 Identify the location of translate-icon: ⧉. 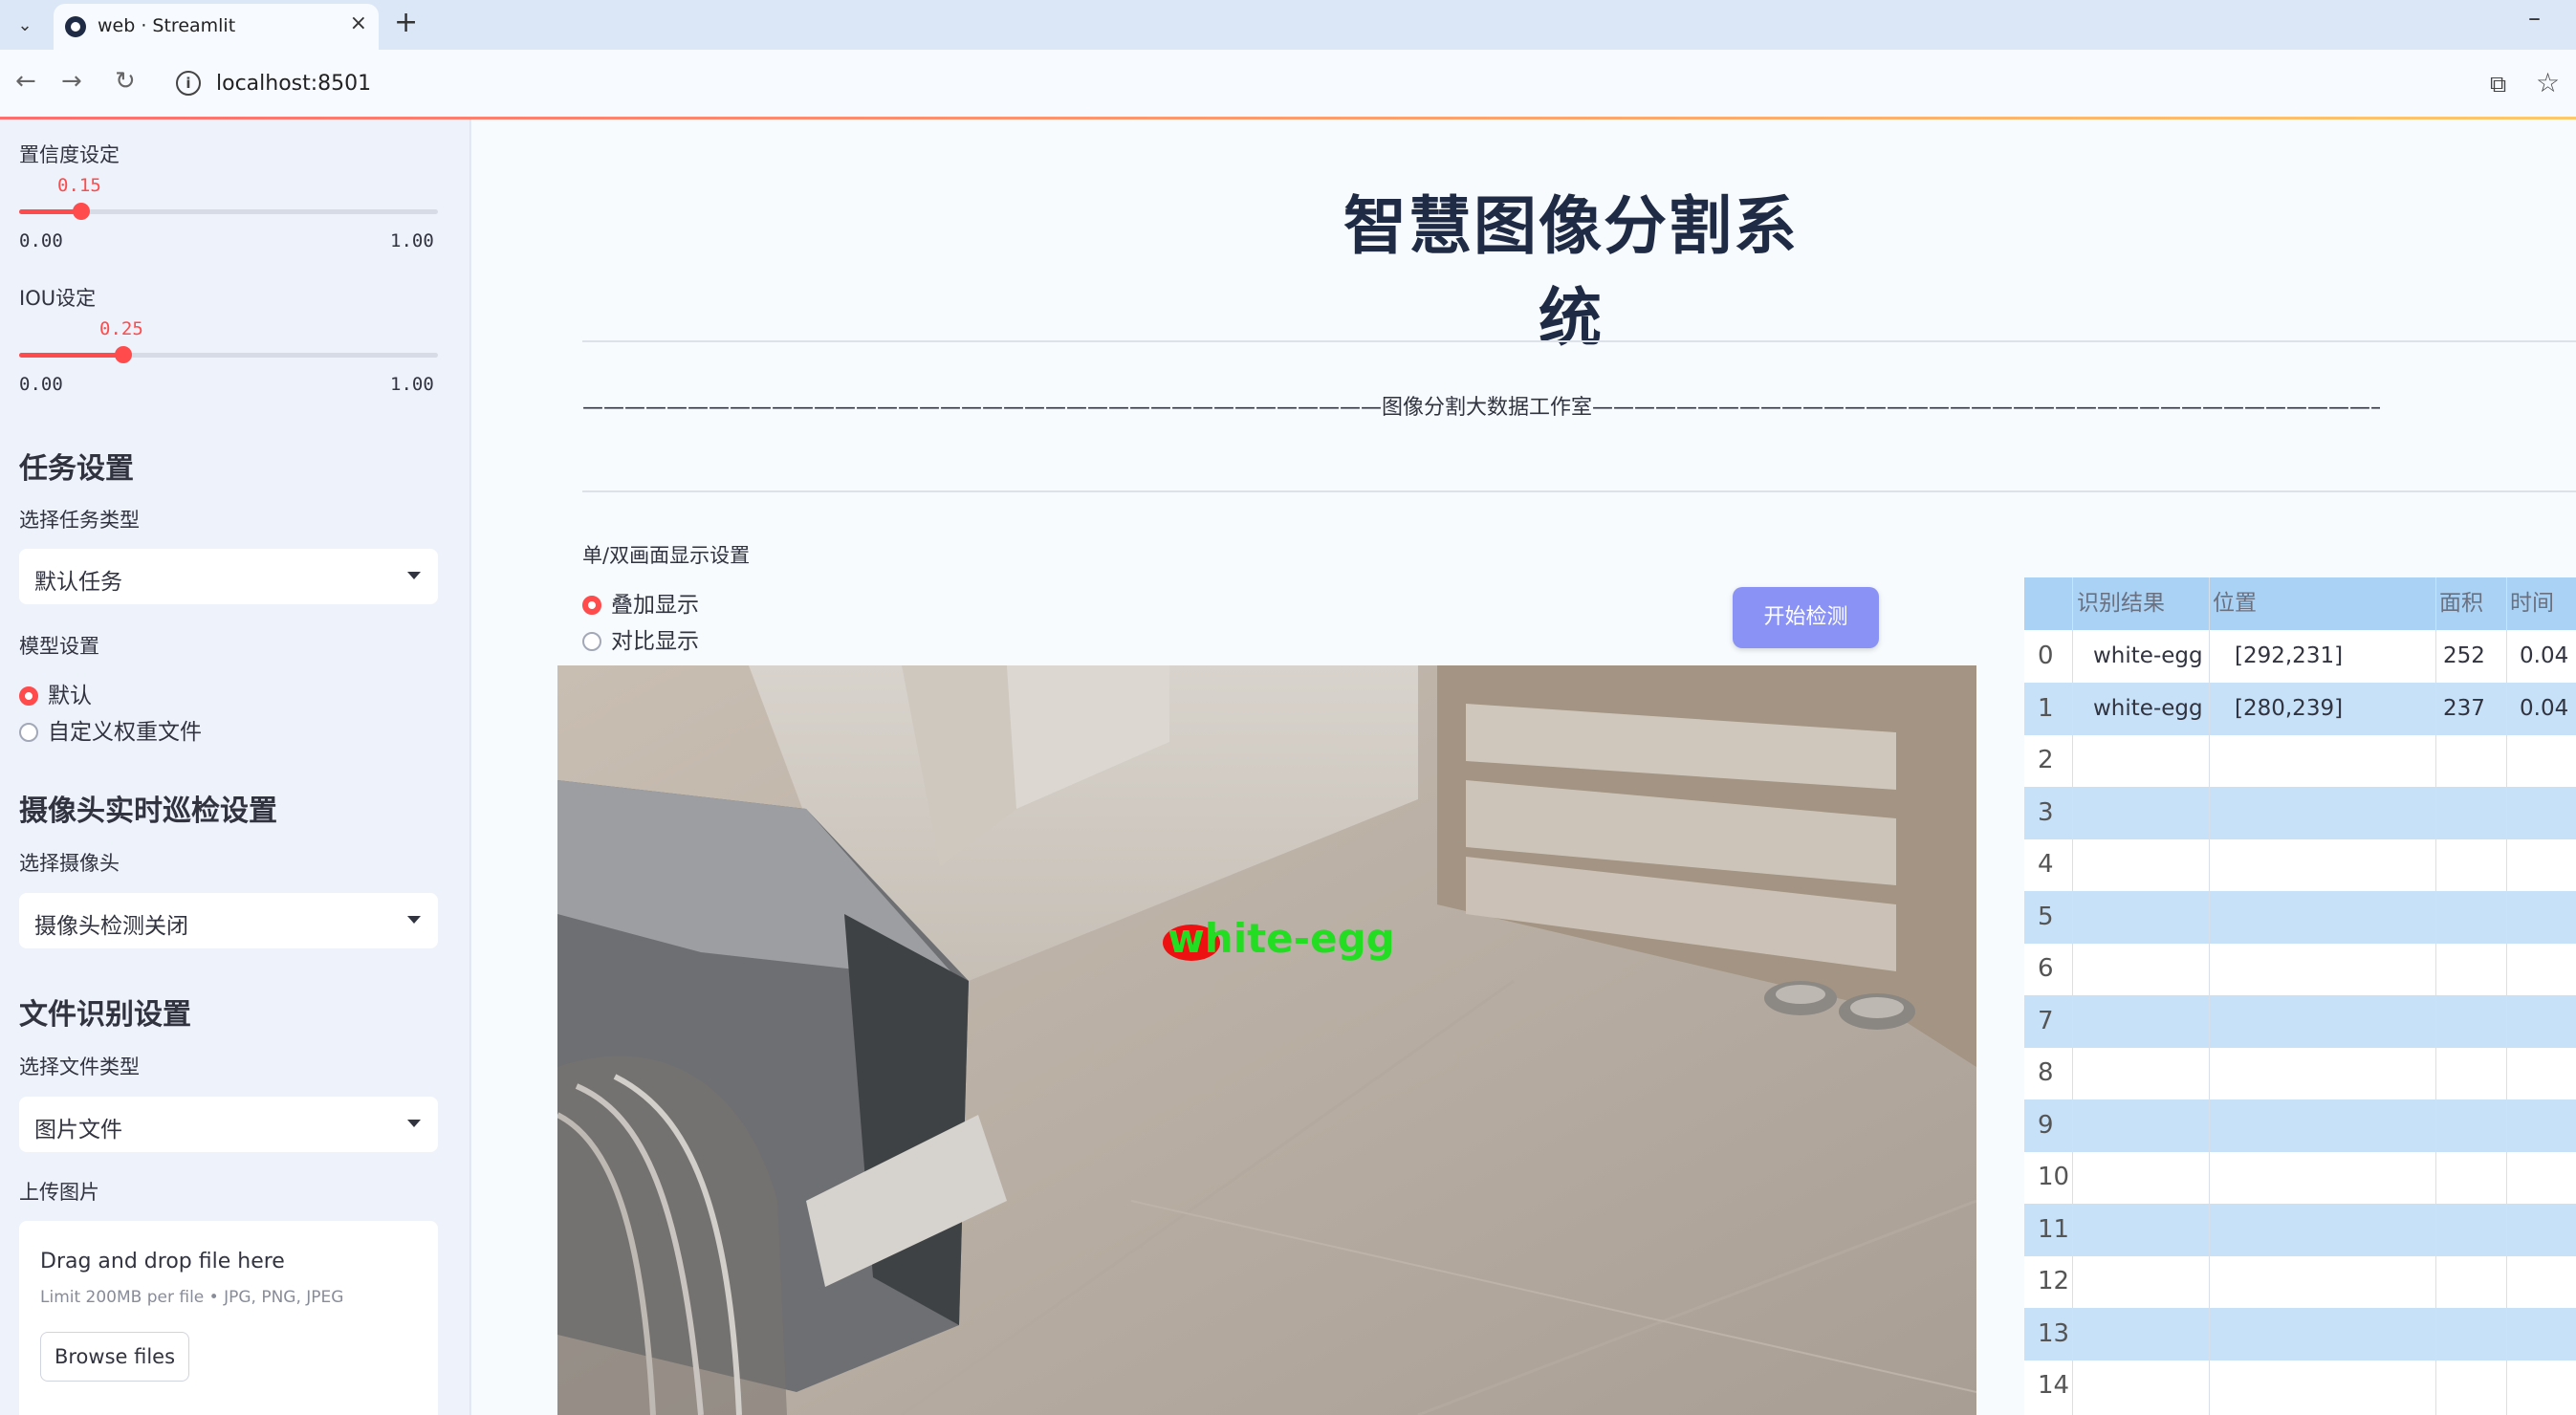
(2498, 84).